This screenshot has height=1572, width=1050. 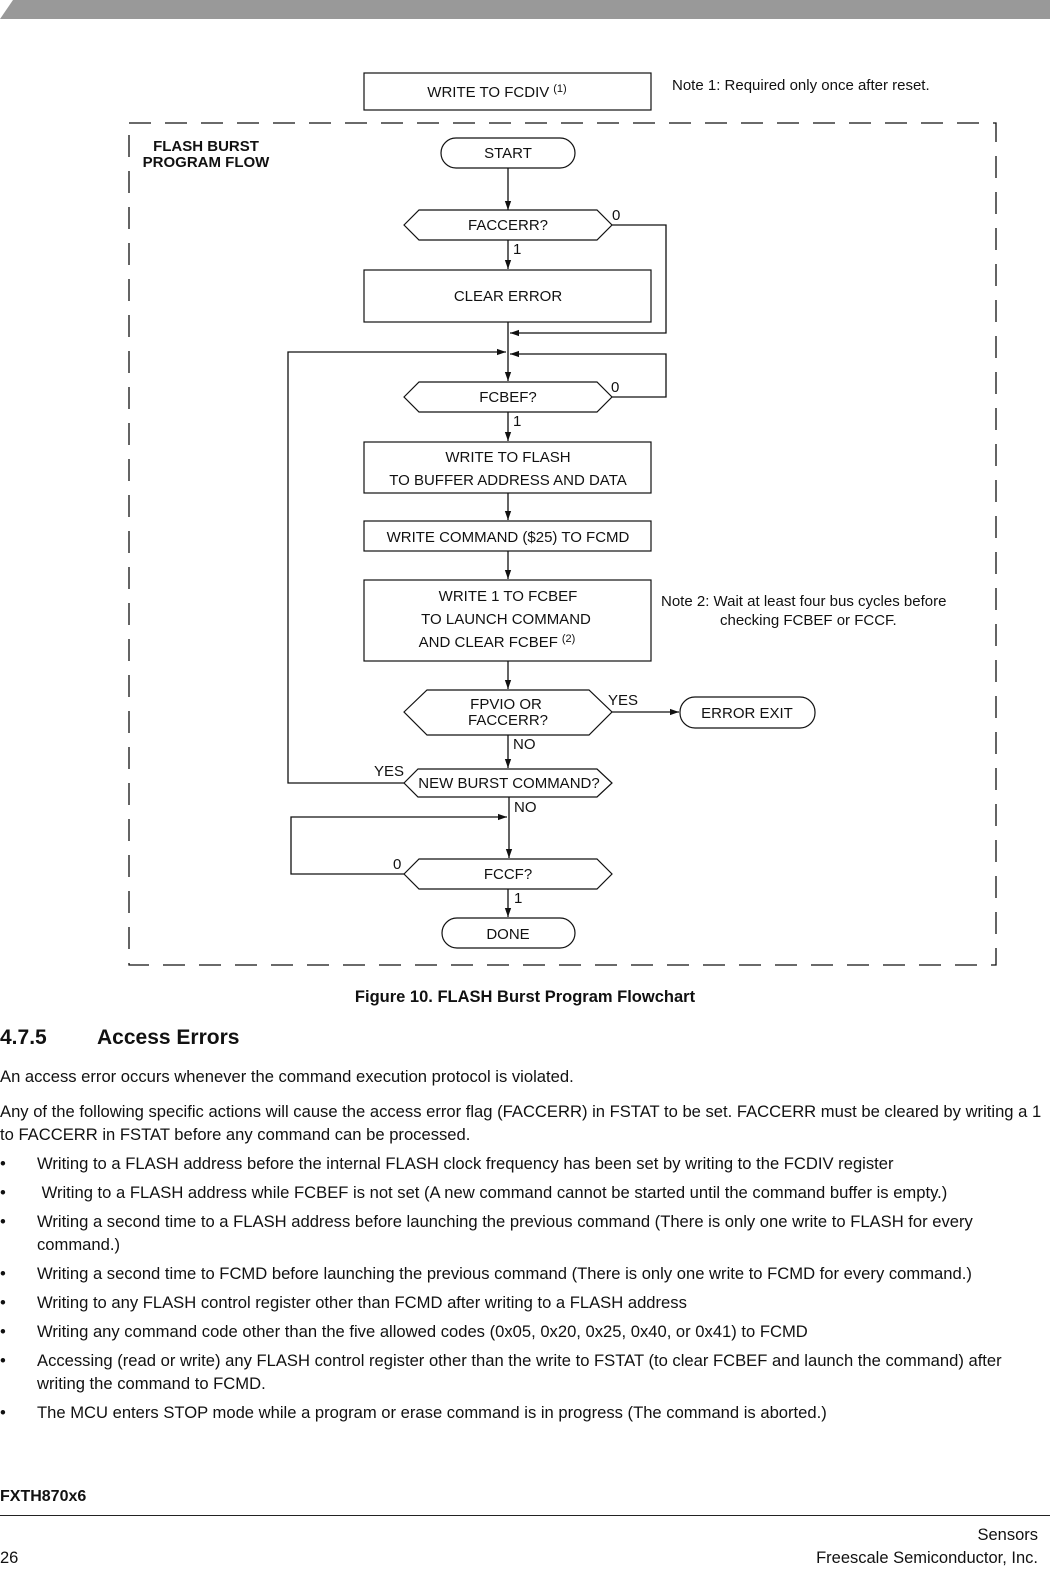 I want to click on section-number: 4.7.5, so click(x=23, y=1037).